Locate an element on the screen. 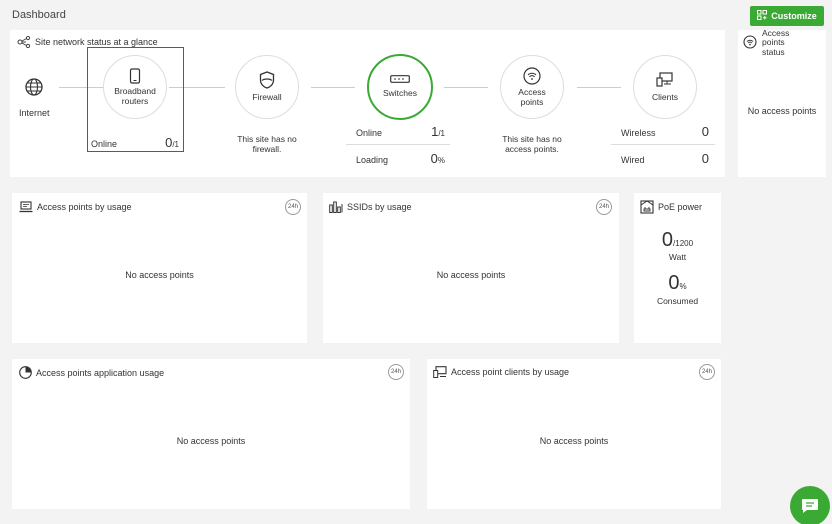  switches-loading-unit: % is located at coordinates (441, 160).